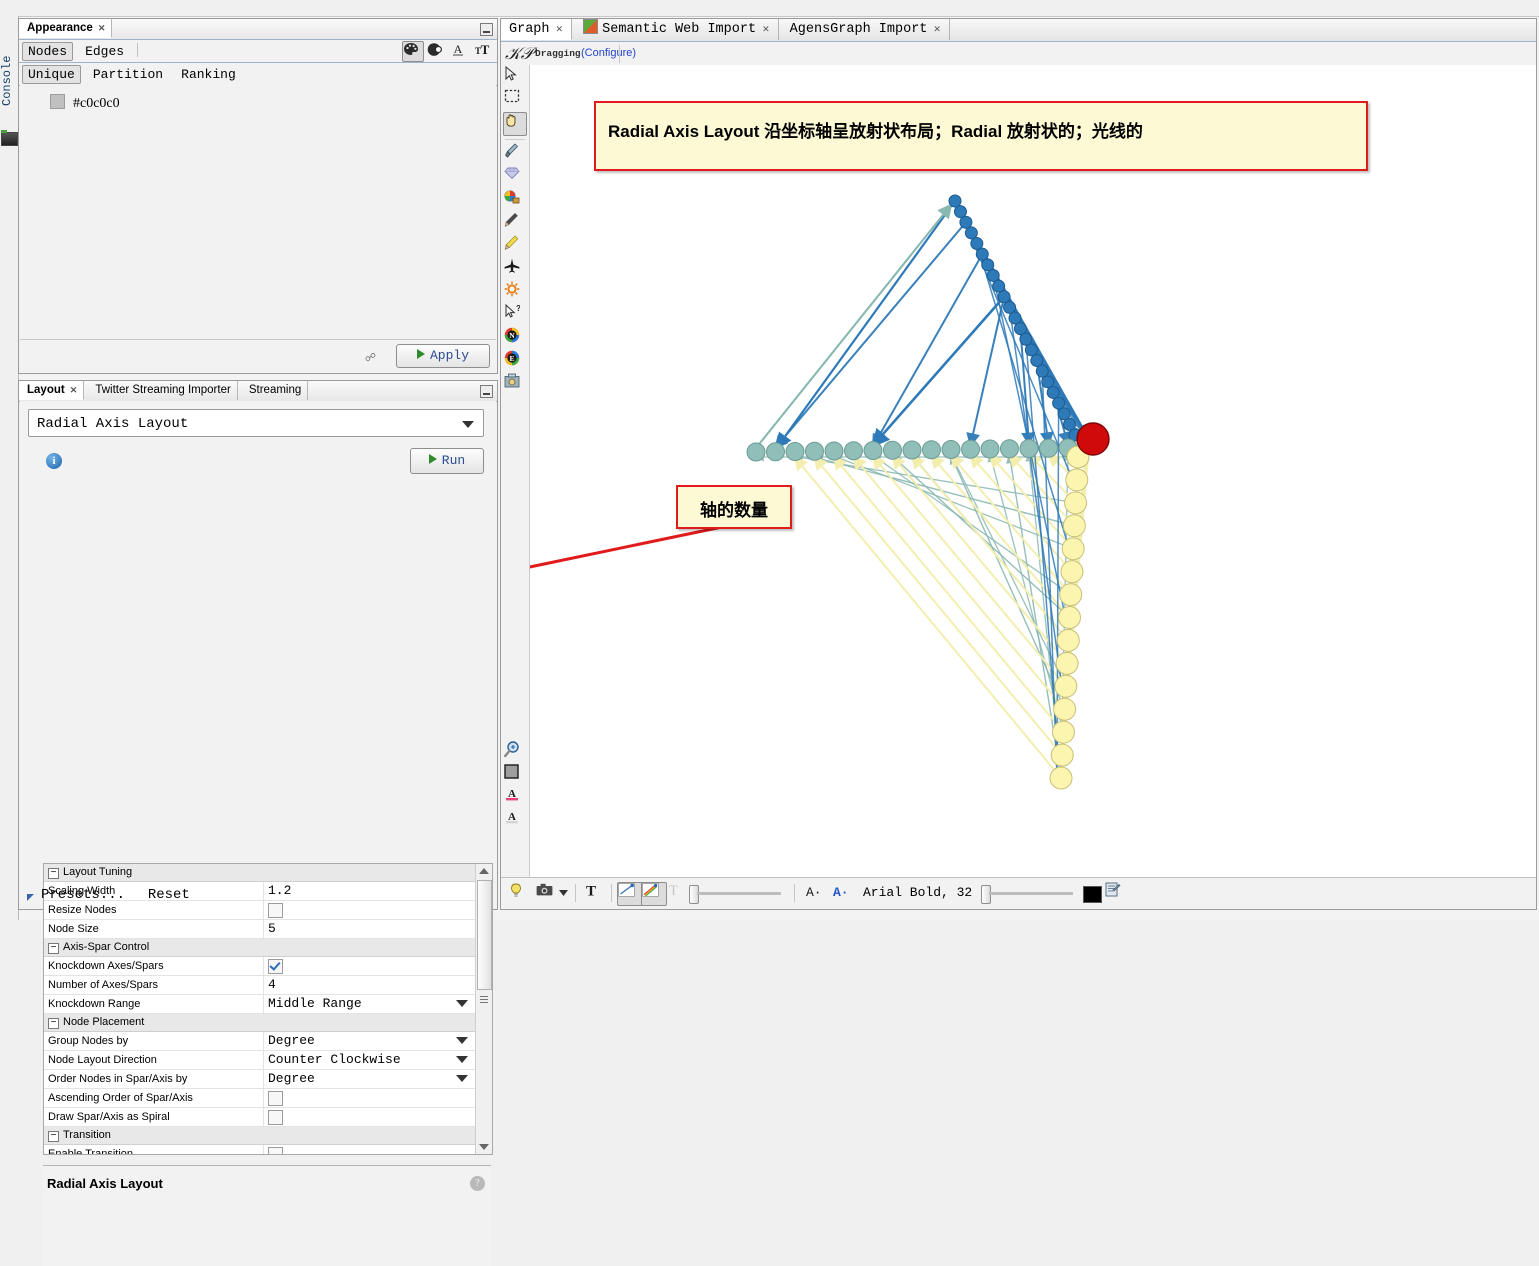  I want to click on tab-semantic-web-import: Semantic Web Import ✕, so click(677, 29).